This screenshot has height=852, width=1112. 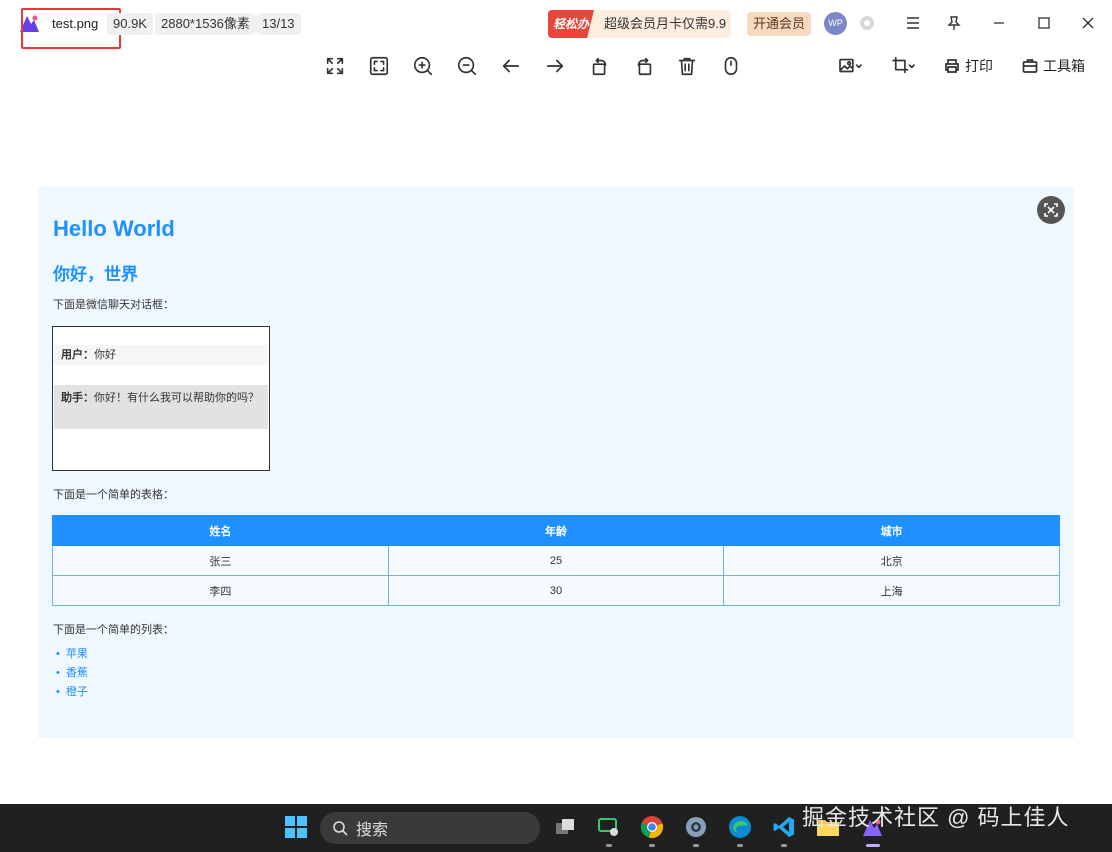 What do you see at coordinates (205, 24) in the screenshot?
I see `image-dimensions-badge: 2880*1536像素` at bounding box center [205, 24].